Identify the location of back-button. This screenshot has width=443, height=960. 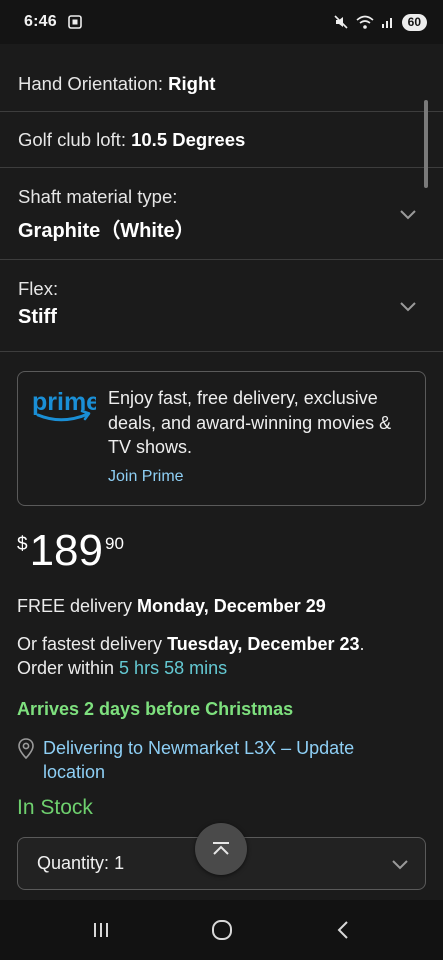
(343, 930).